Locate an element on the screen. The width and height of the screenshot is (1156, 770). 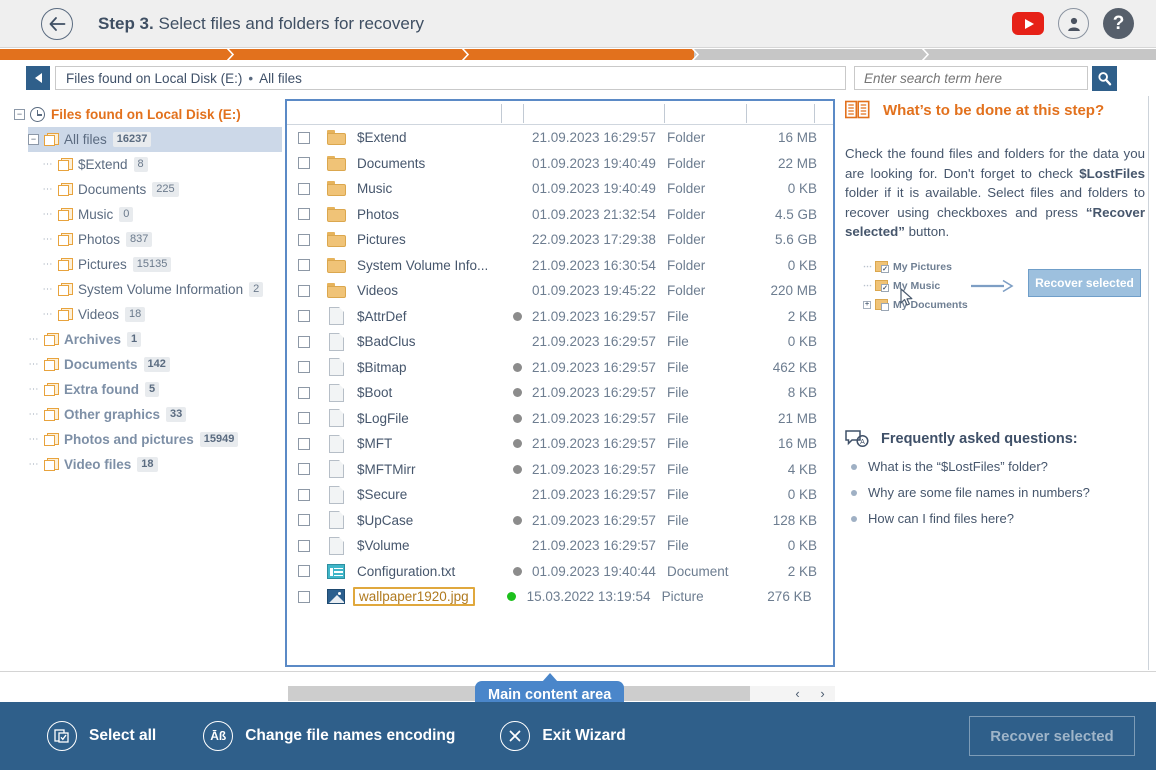
tree-item-music: ⋯ Music 0 is located at coordinates (162, 214).